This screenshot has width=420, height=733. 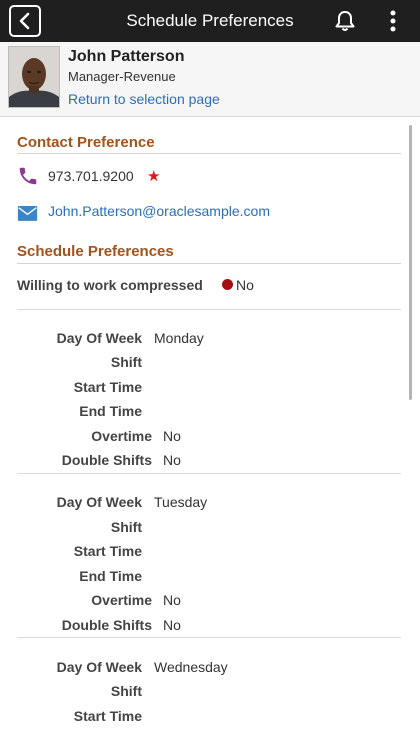 I want to click on bell-icon, so click(x=345, y=21).